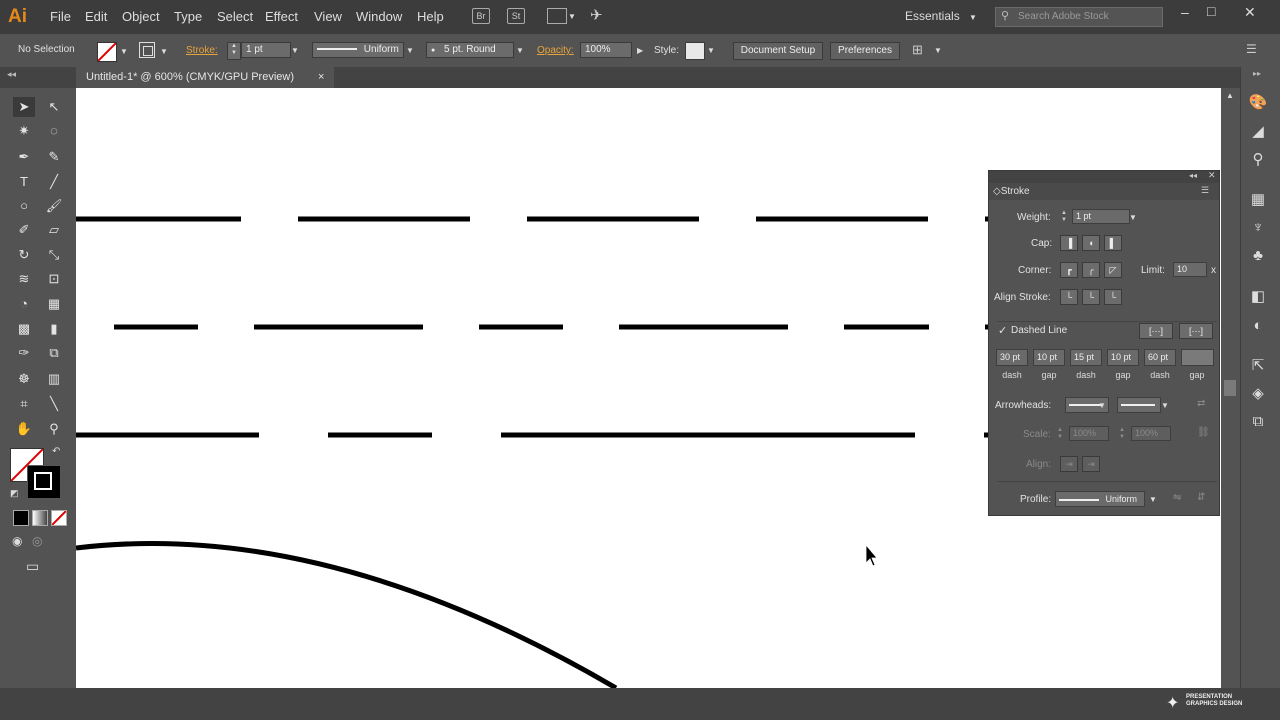 This screenshot has width=1280, height=720. I want to click on minimize-icon: –, so click(1185, 12).